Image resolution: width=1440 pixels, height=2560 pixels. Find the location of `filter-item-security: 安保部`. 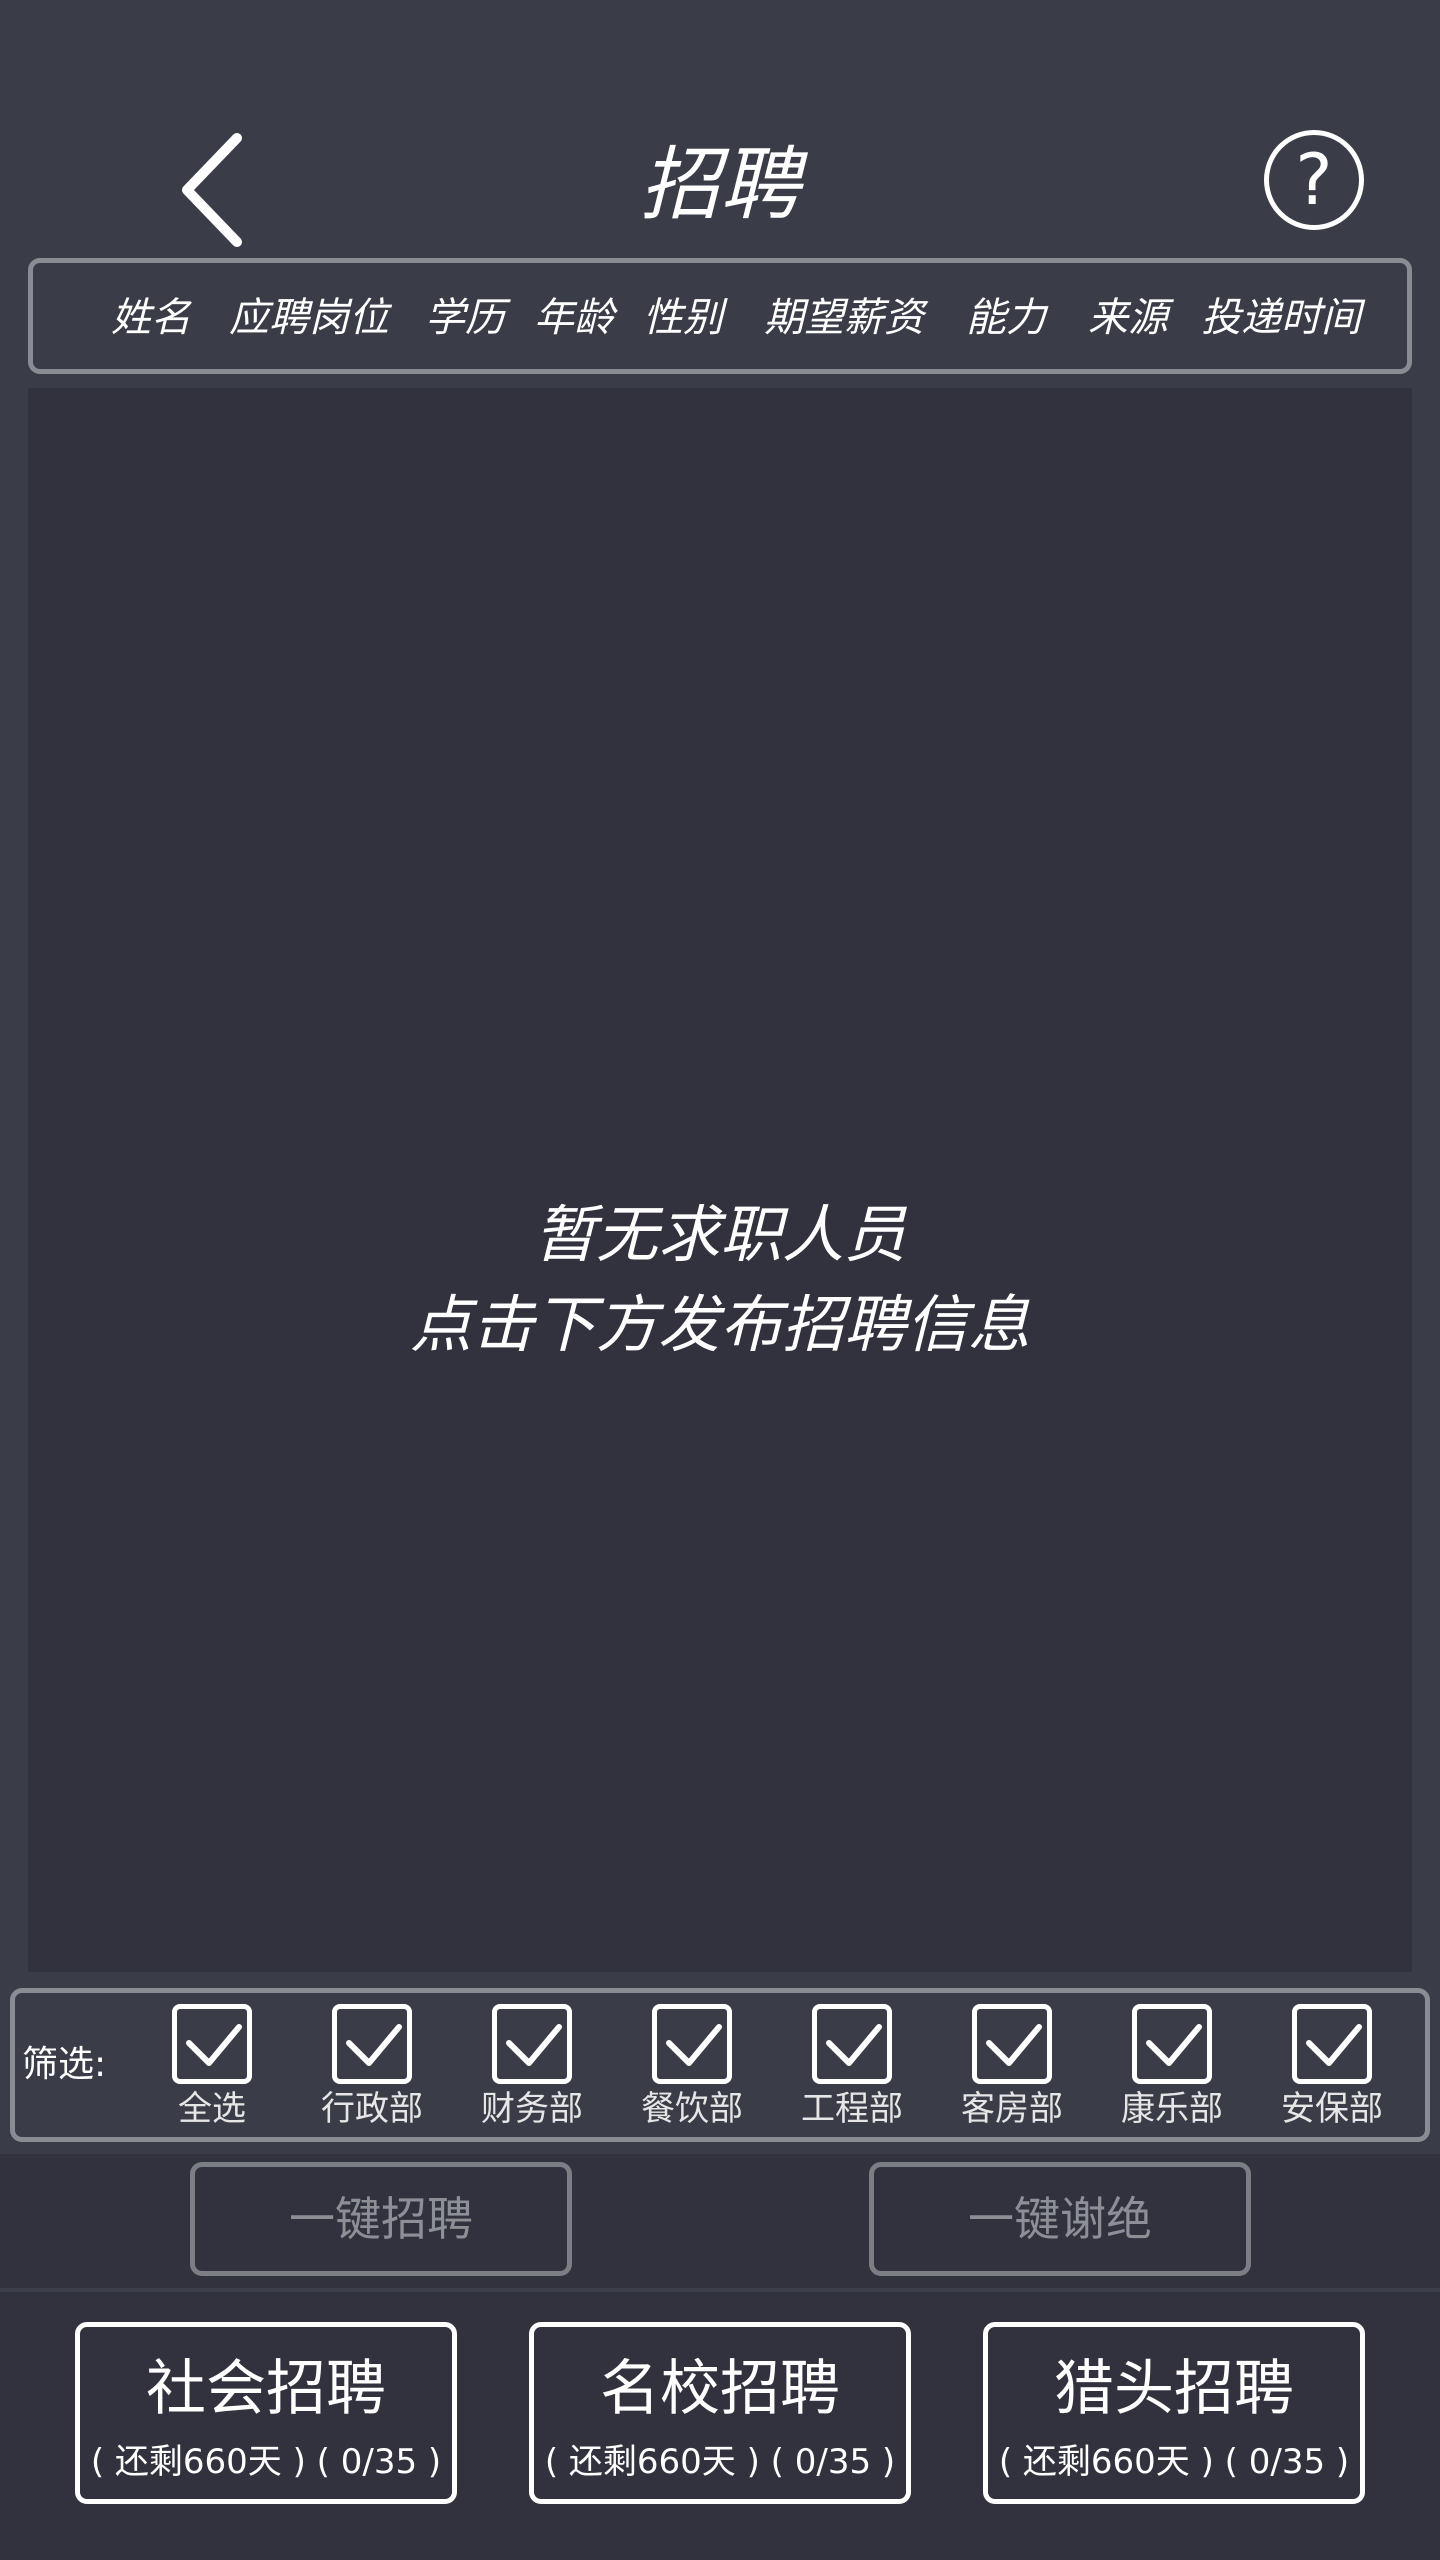

filter-item-security: 安保部 is located at coordinates (1332, 2069).